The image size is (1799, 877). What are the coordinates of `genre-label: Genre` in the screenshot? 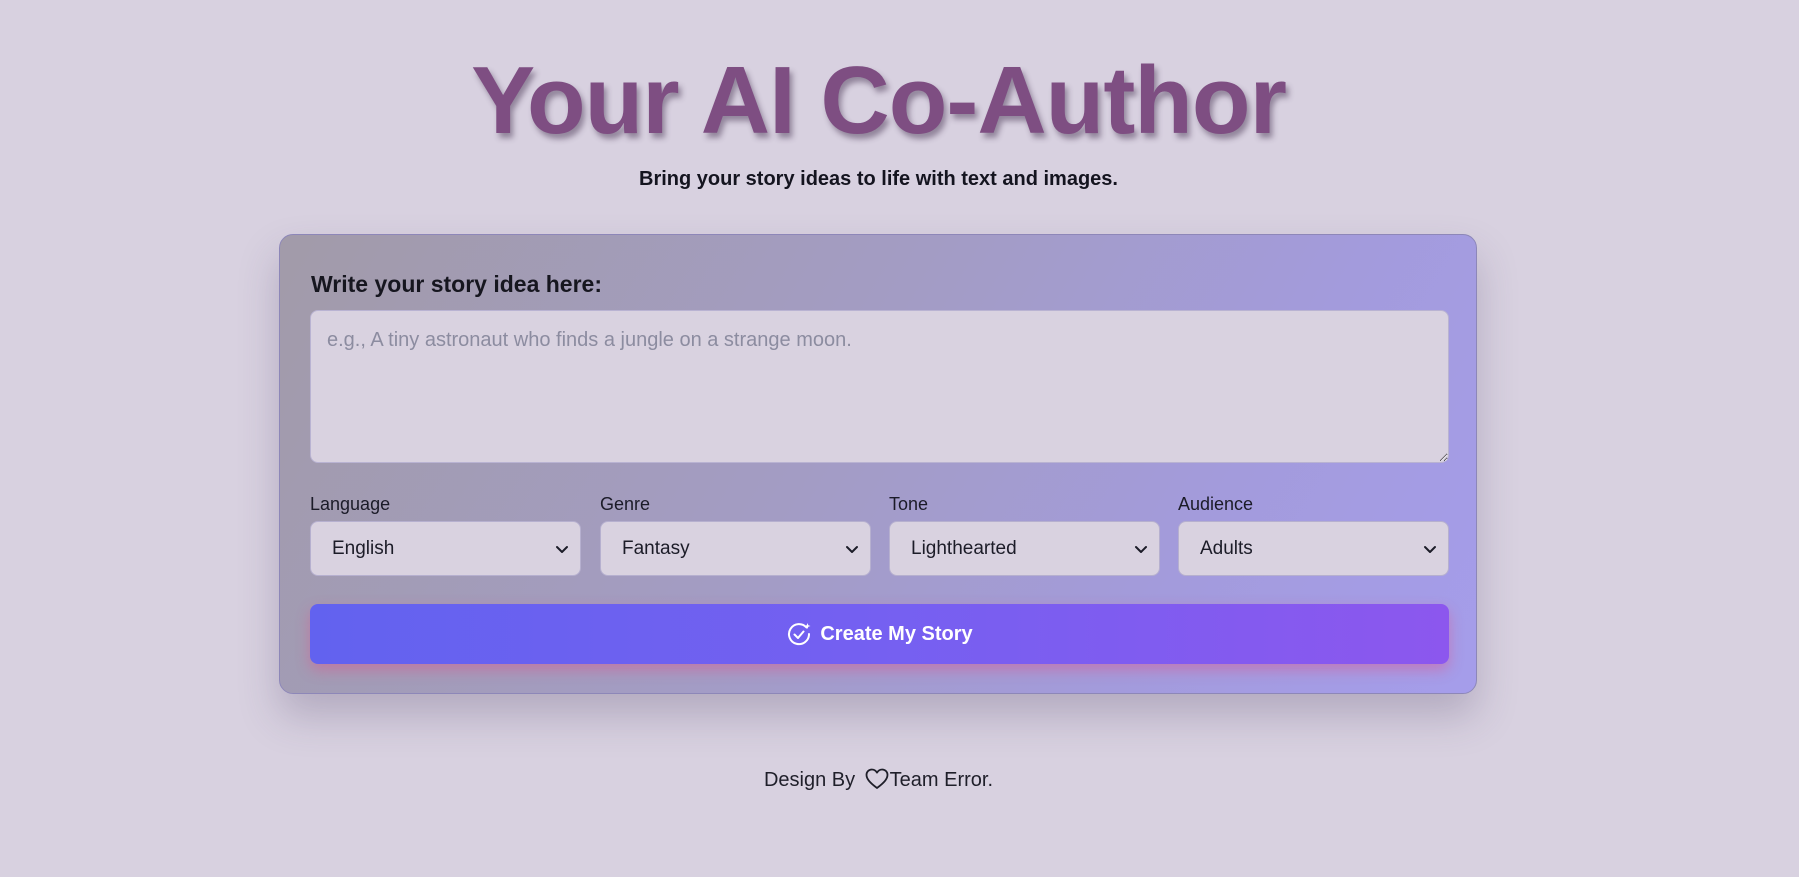 It's located at (625, 504).